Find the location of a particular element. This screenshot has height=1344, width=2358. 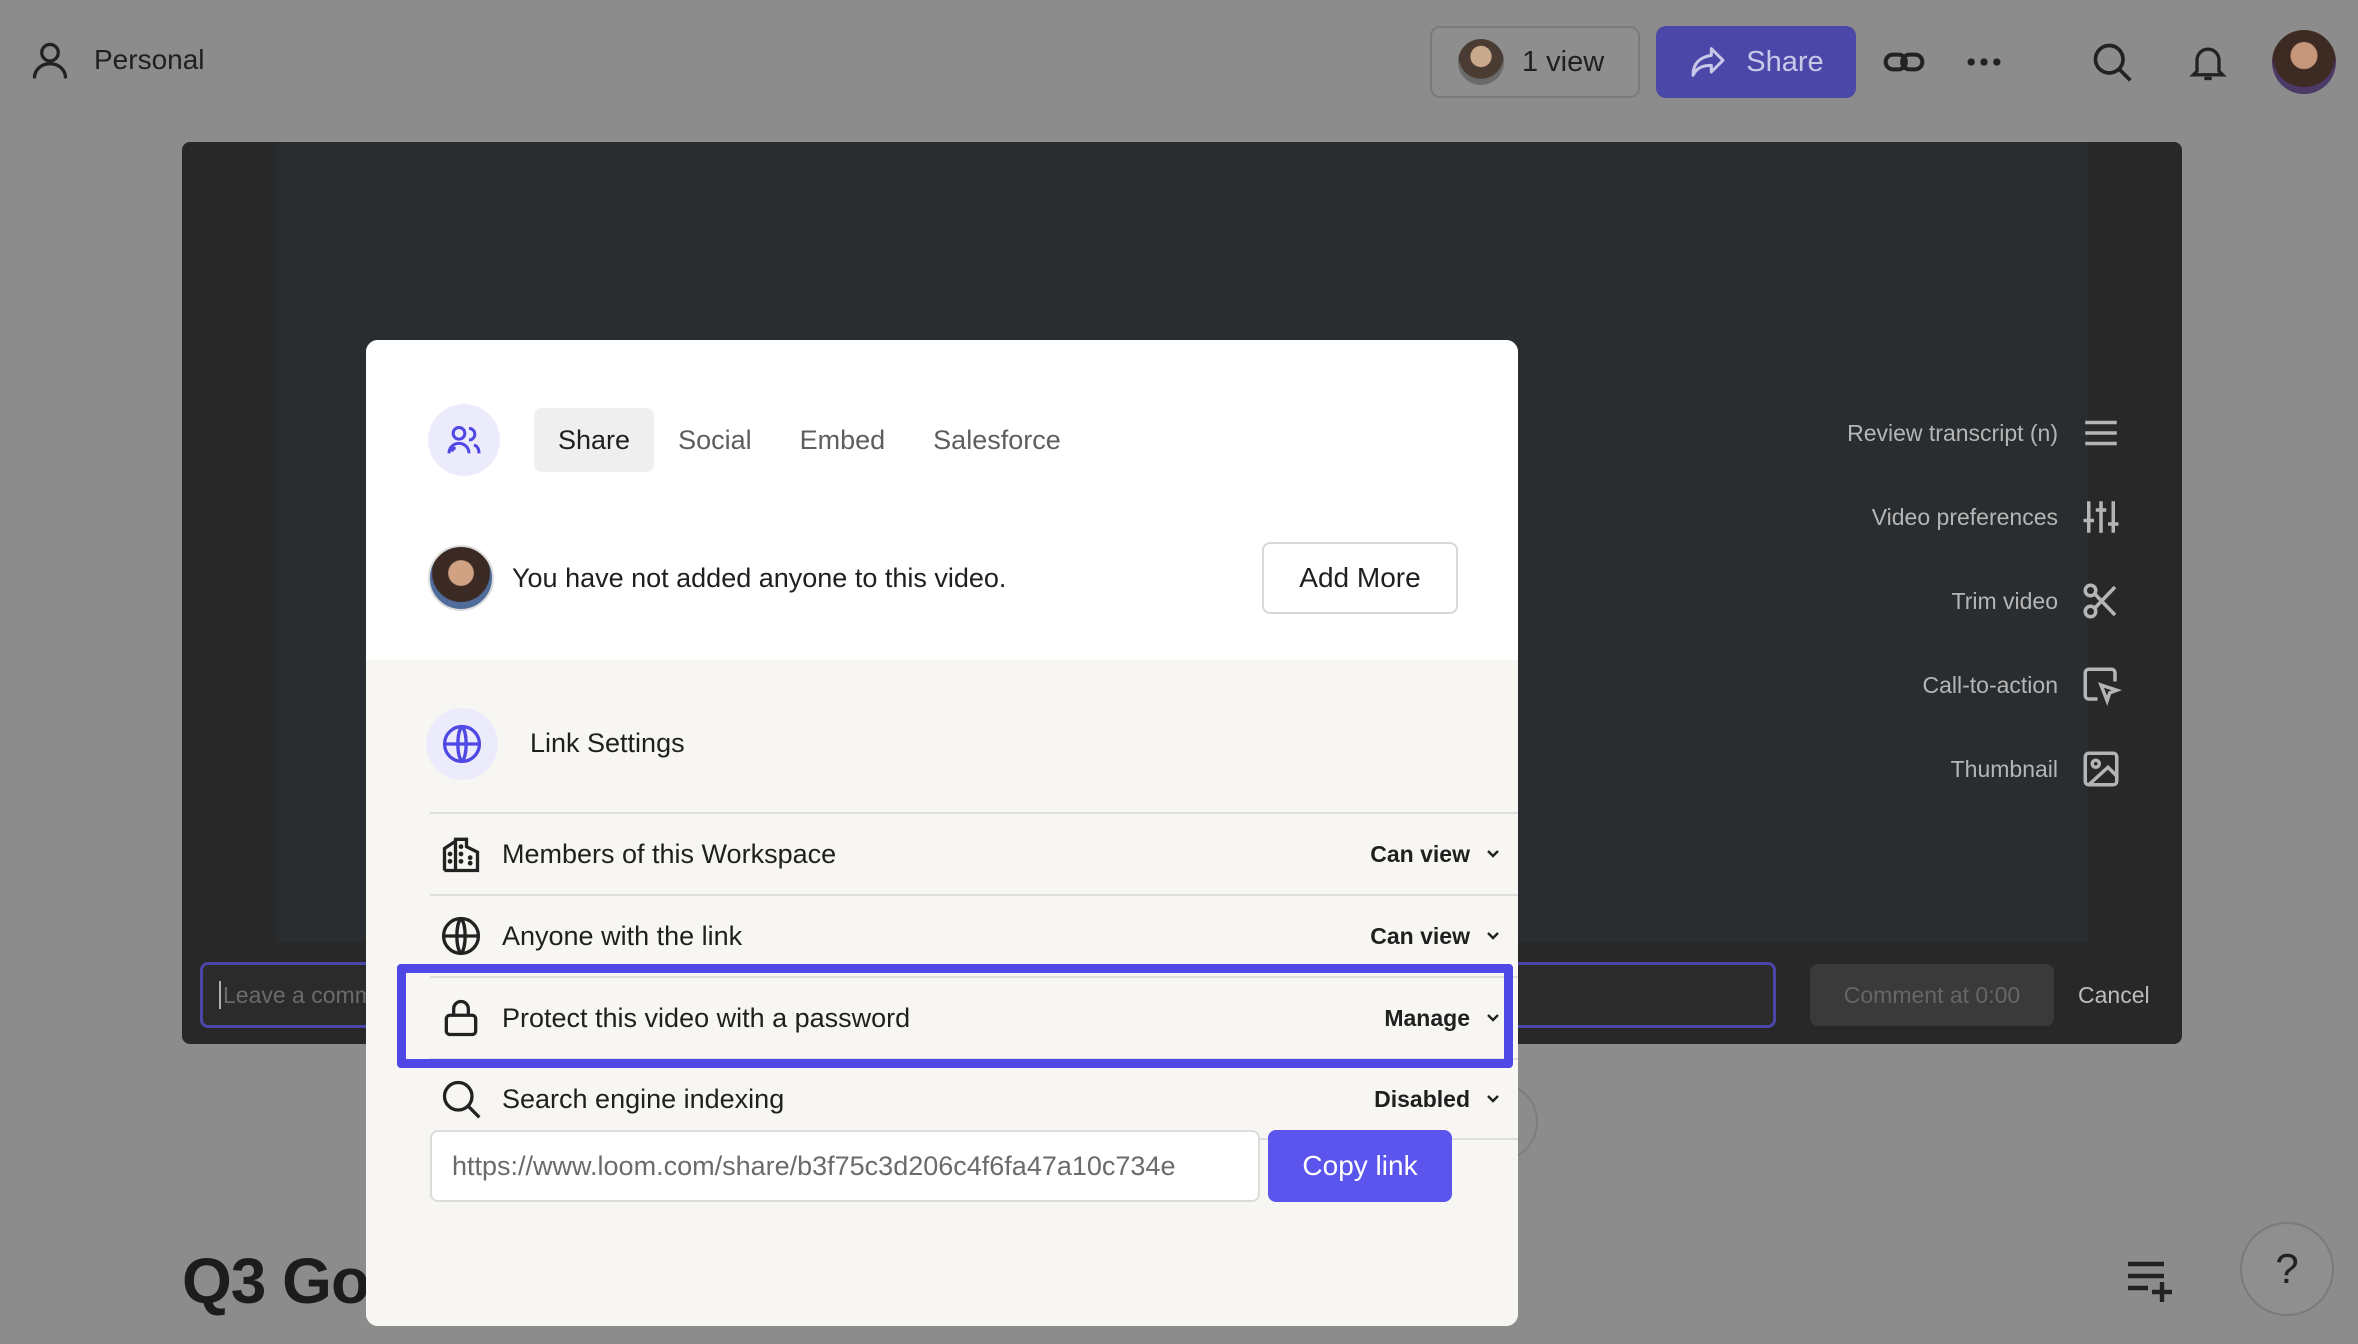

row-label: Search engine indexing is located at coordinates (643, 1098).